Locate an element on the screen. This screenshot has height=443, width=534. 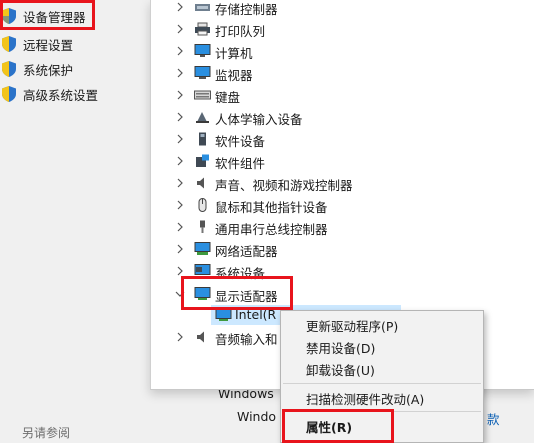
tree-category: 软件组件 is located at coordinates (342, 161).